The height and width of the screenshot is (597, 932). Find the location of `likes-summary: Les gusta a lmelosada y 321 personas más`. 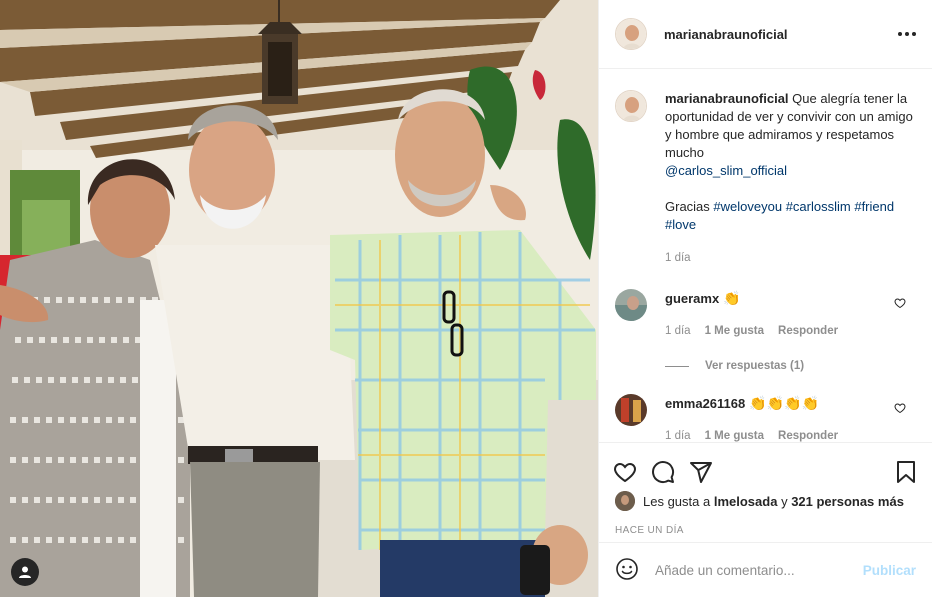

likes-summary: Les gusta a lmelosada y 321 personas más is located at coordinates (765, 501).